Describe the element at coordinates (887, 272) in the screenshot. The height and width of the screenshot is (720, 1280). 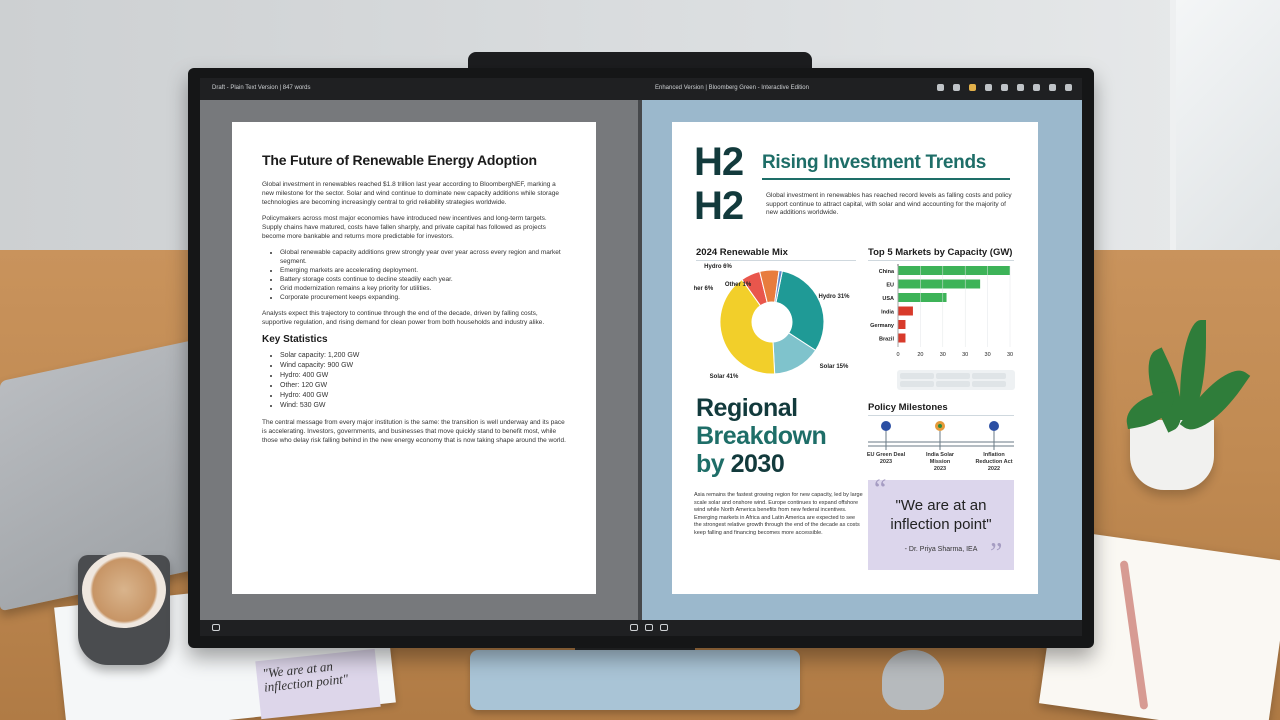
I see `bar-category-label: China` at that location.